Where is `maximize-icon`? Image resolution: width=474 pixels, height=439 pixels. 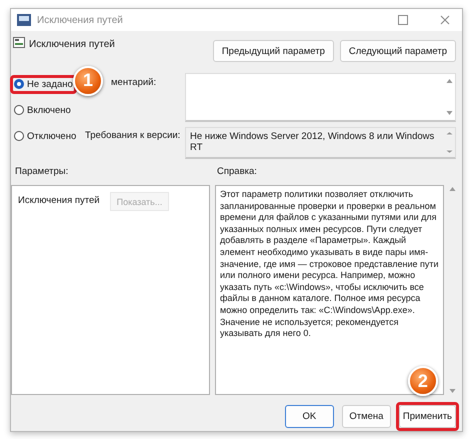
maximize-icon is located at coordinates (403, 20).